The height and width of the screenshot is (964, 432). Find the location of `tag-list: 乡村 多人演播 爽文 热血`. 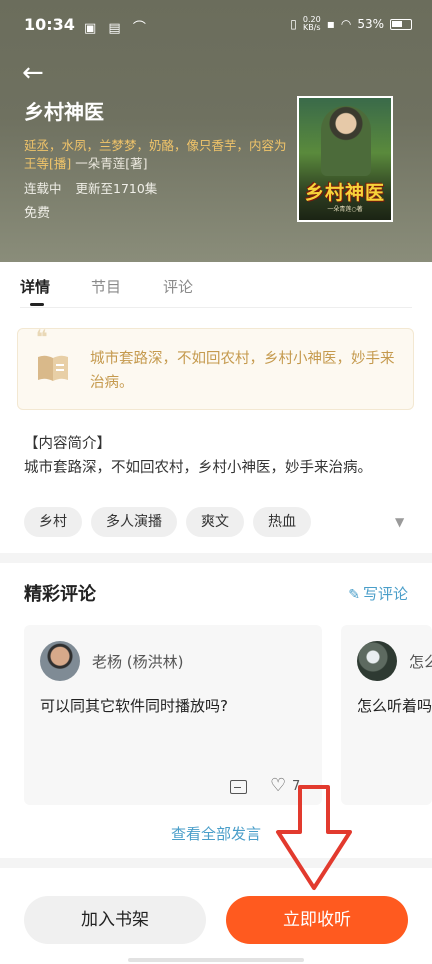

tag-list: 乡村 多人演播 爽文 热血 is located at coordinates (167, 522).